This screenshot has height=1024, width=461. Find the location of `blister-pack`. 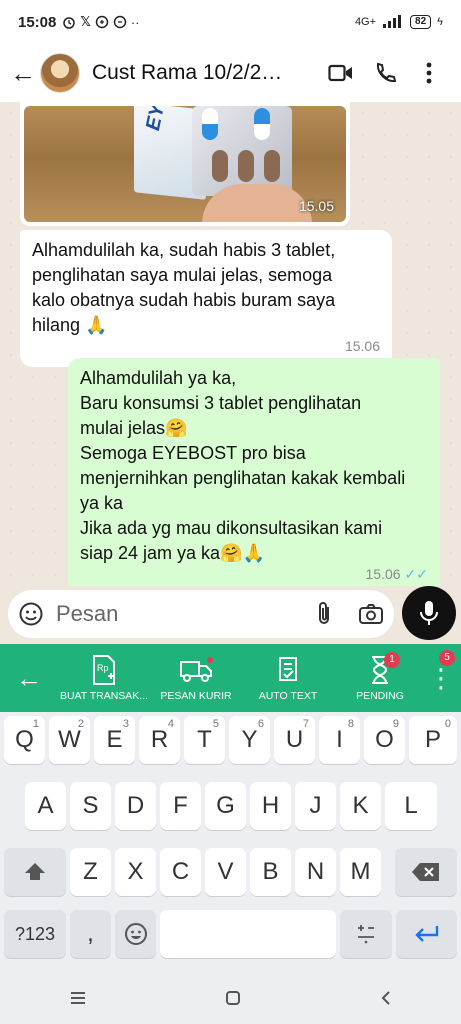

blister-pack is located at coordinates (242, 151).